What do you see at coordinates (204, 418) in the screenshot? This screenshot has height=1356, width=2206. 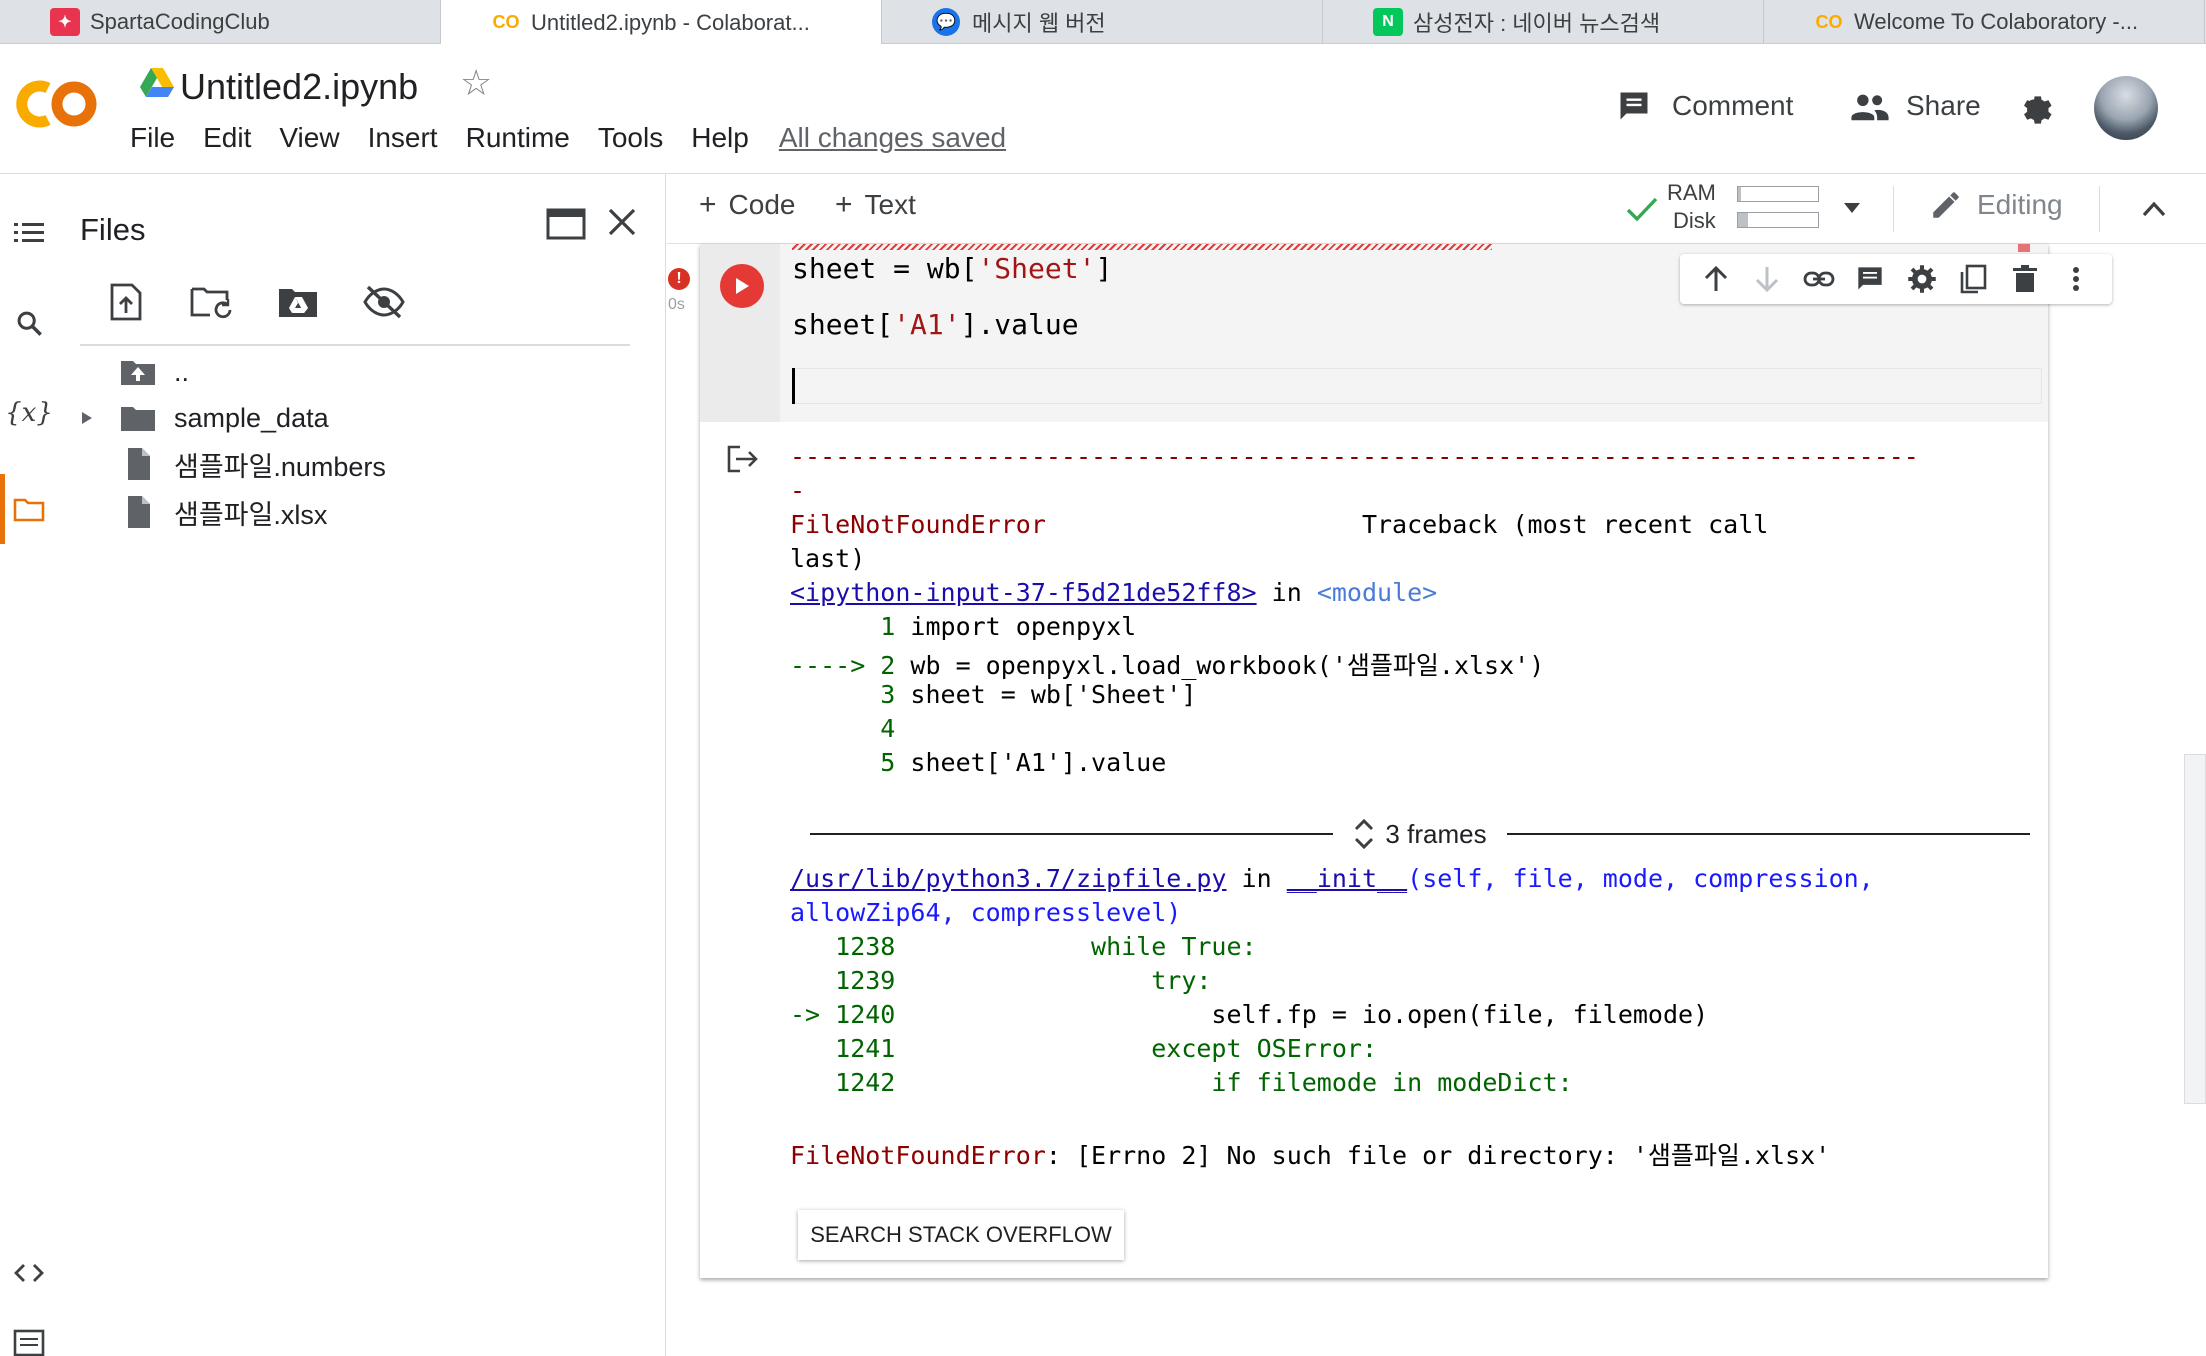 I see `tree-item-folder: sample_data` at bounding box center [204, 418].